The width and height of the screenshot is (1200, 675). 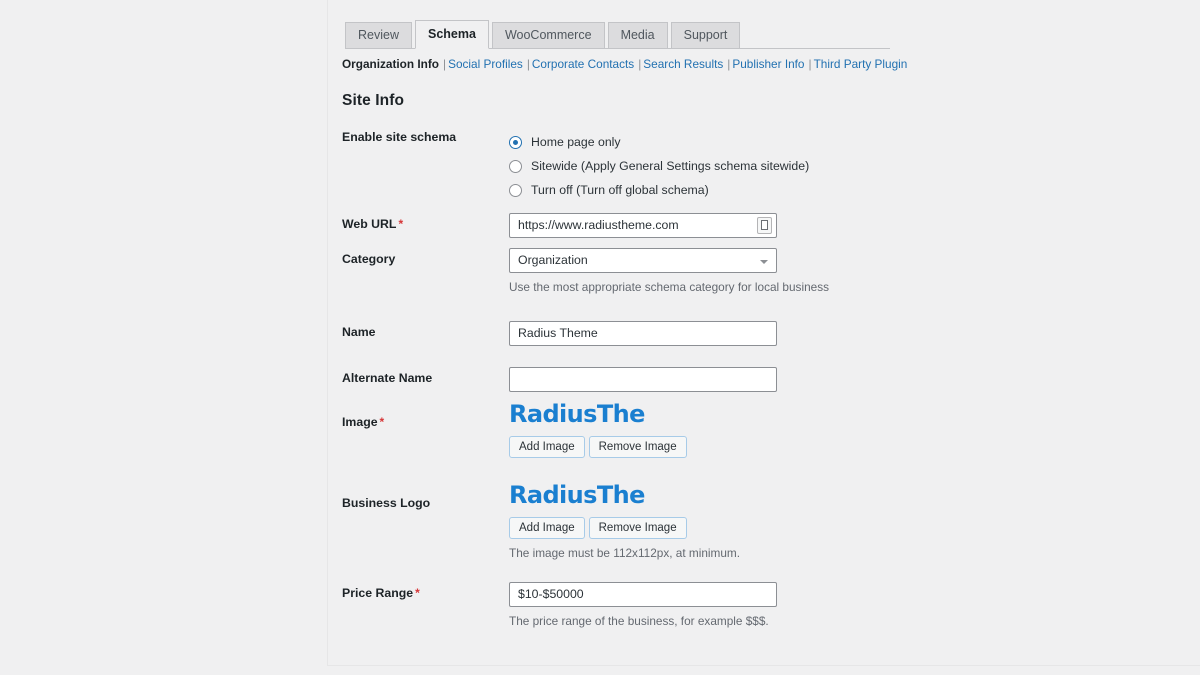 I want to click on required-marker-image: *, so click(x=382, y=422).